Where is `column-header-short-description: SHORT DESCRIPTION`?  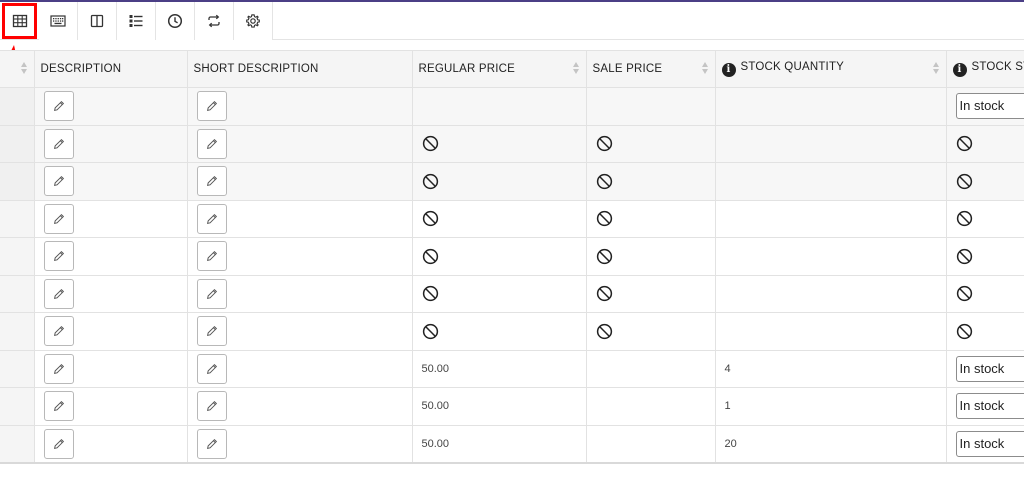
column-header-short-description: SHORT DESCRIPTION is located at coordinates (300, 69).